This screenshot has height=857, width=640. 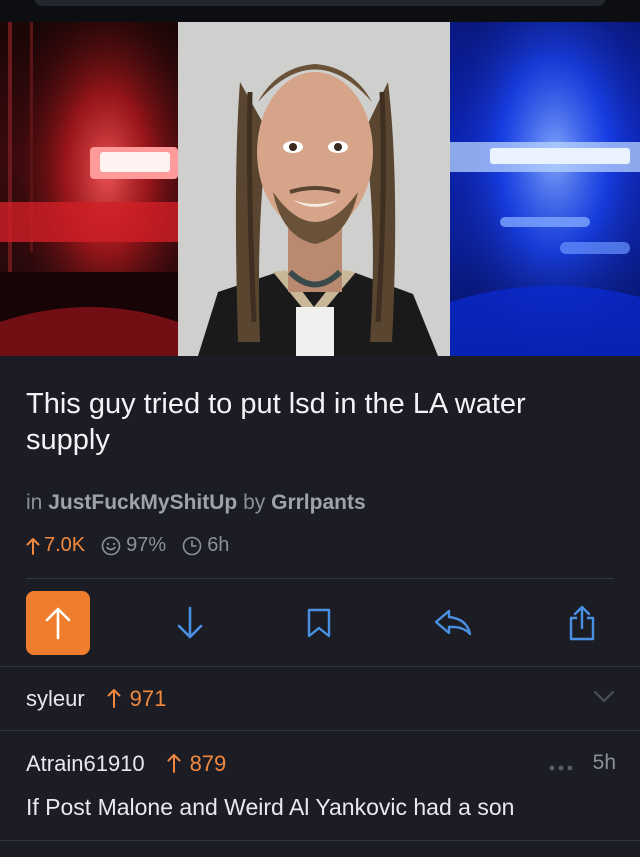 I want to click on upvote-button, so click(x=58, y=623).